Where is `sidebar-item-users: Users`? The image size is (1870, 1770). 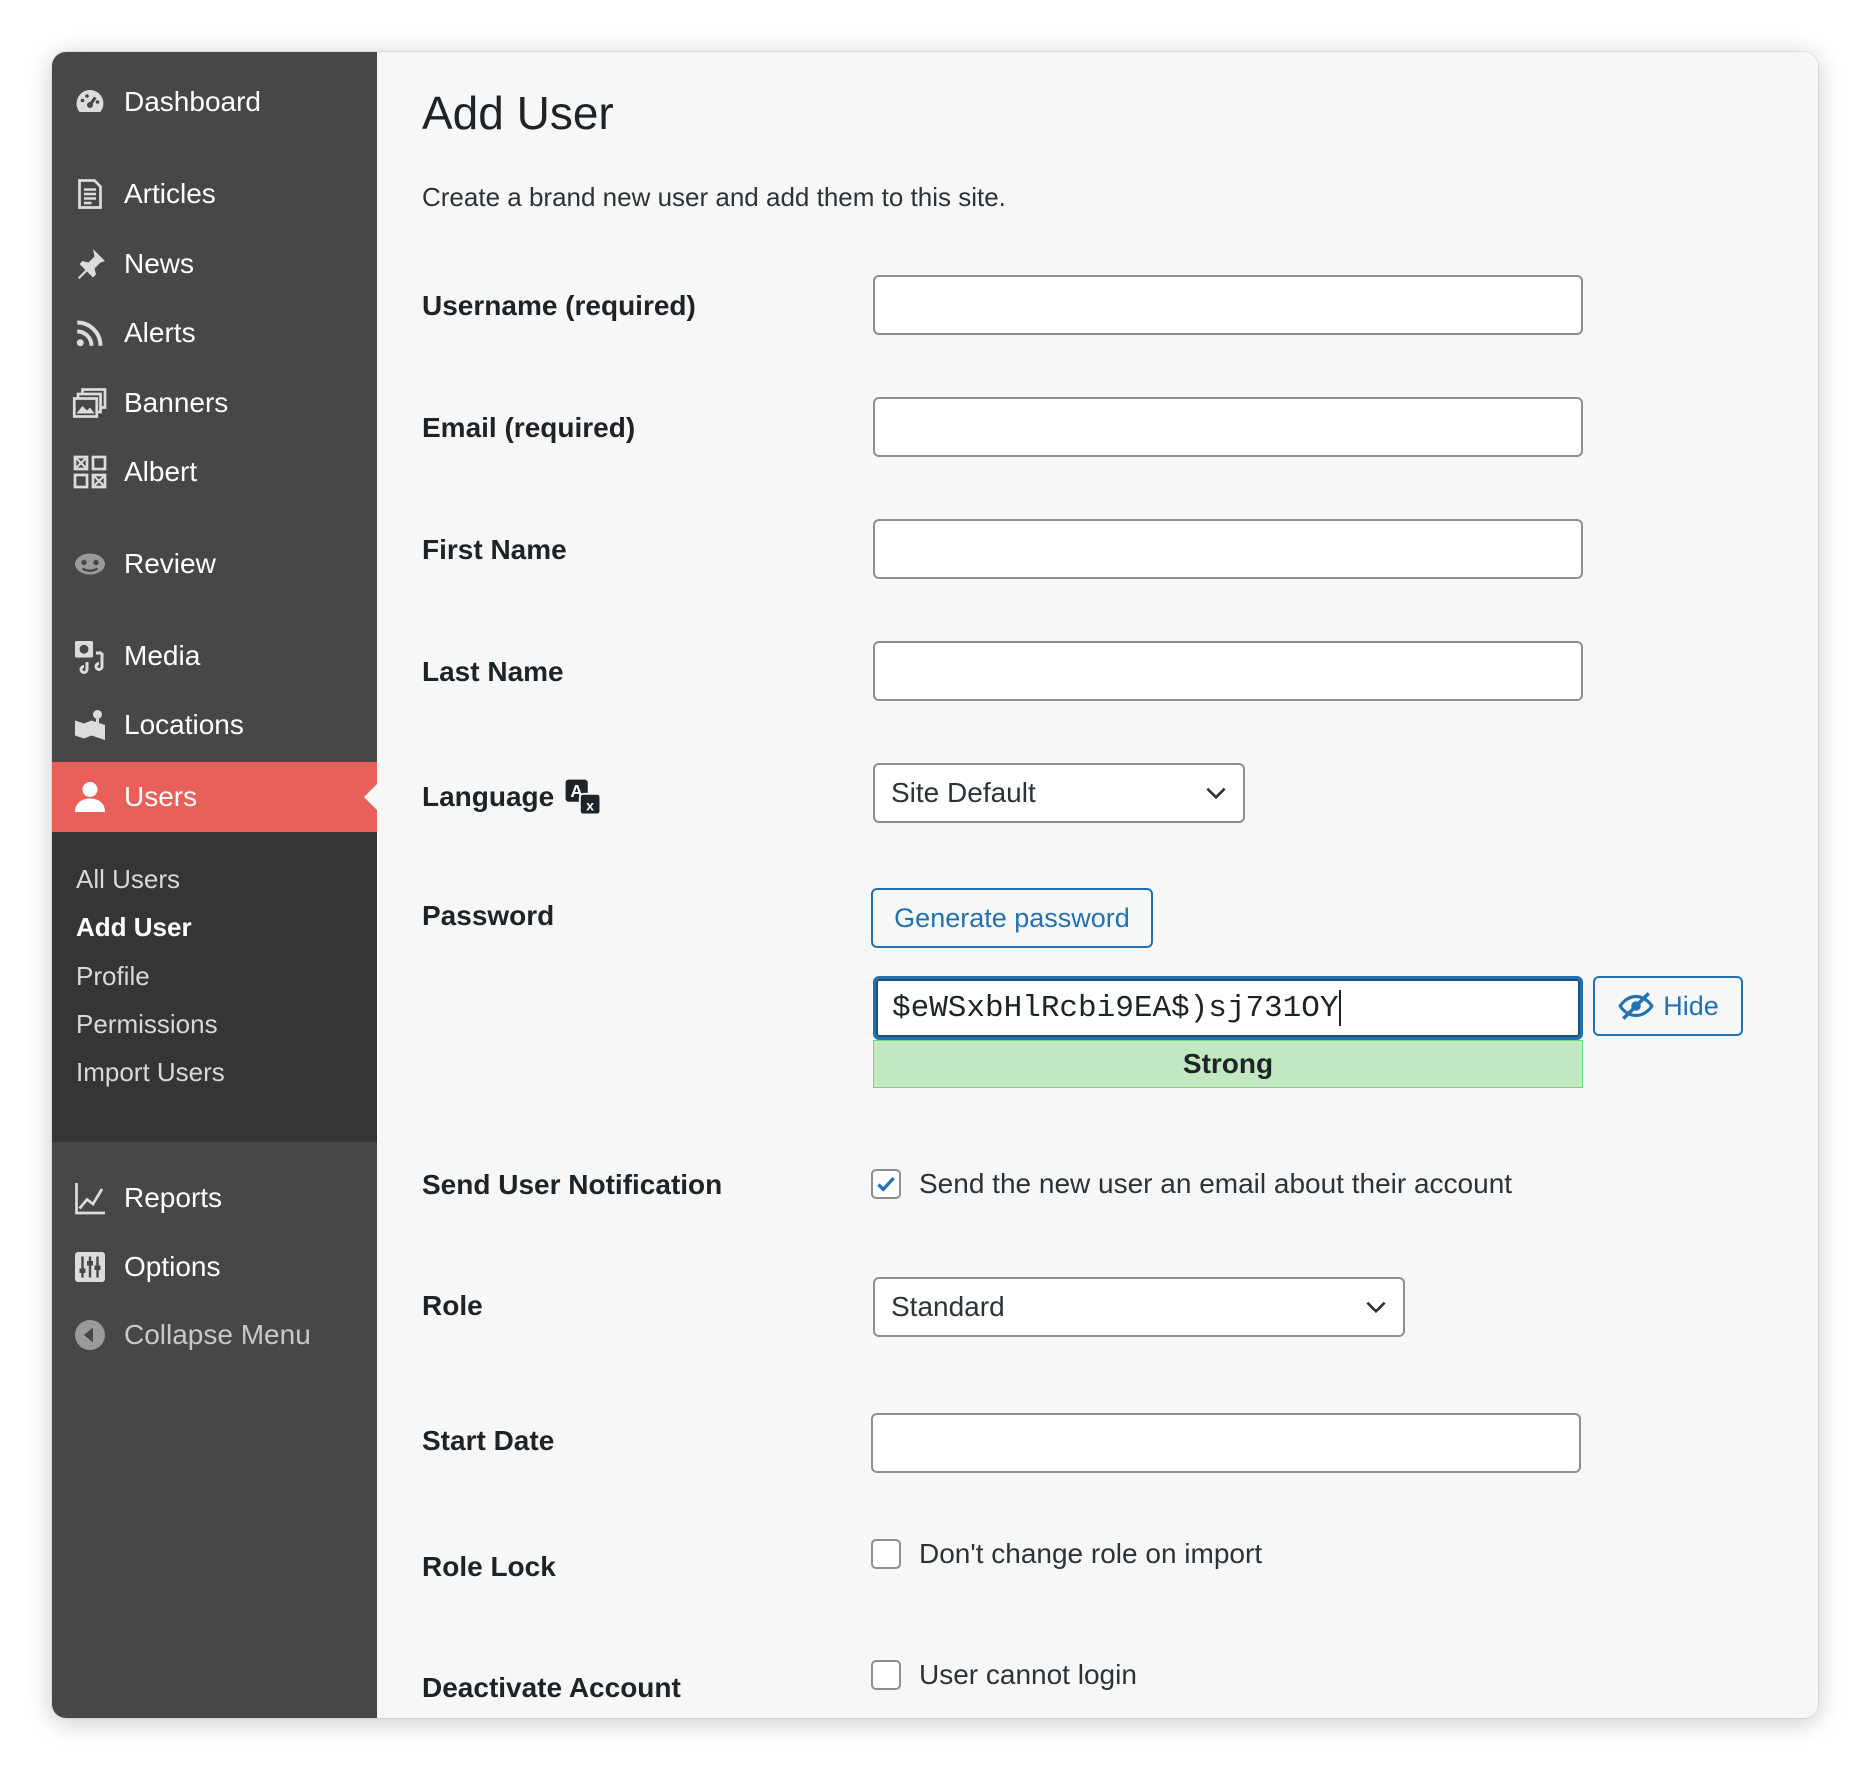
sidebar-item-users: Users is located at coordinates (214, 797).